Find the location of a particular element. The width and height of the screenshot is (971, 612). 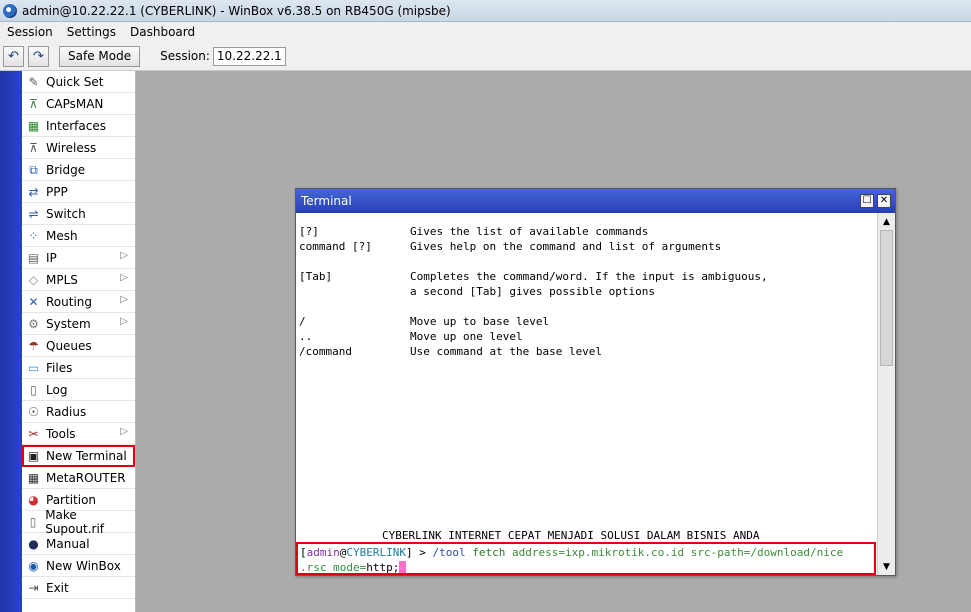

sidebar-item-files: ▭ Files is located at coordinates (78, 368).